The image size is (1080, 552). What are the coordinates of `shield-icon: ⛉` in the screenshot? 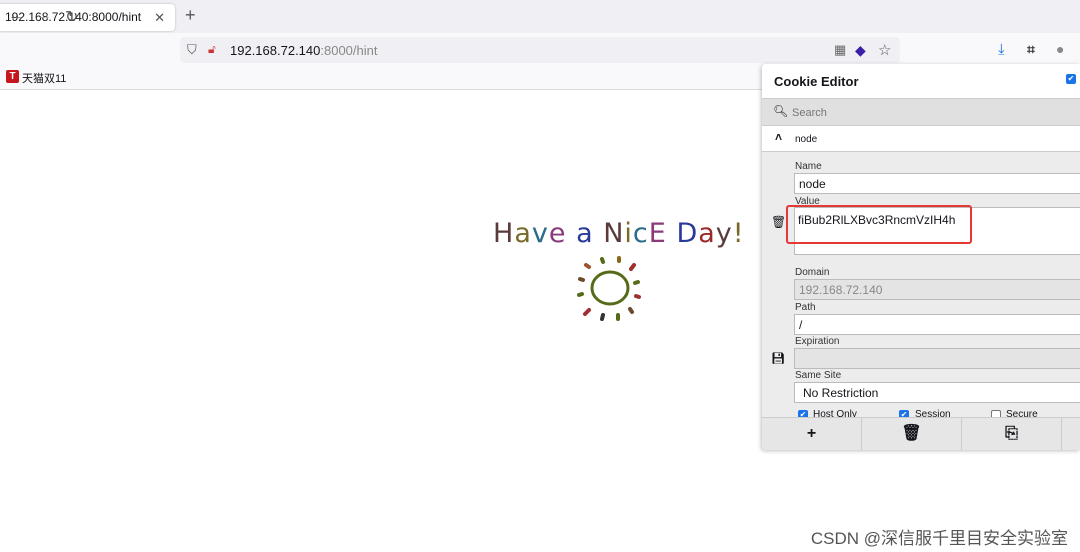 It's located at (192, 50).